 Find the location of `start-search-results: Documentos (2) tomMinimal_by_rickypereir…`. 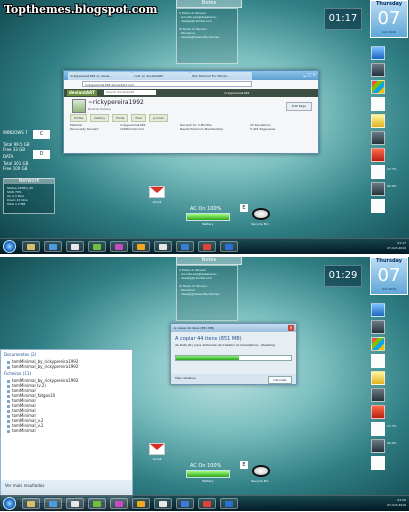

start-search-results: Documentos (2) tomMinimal_by_rickypereir… is located at coordinates (66, 430).